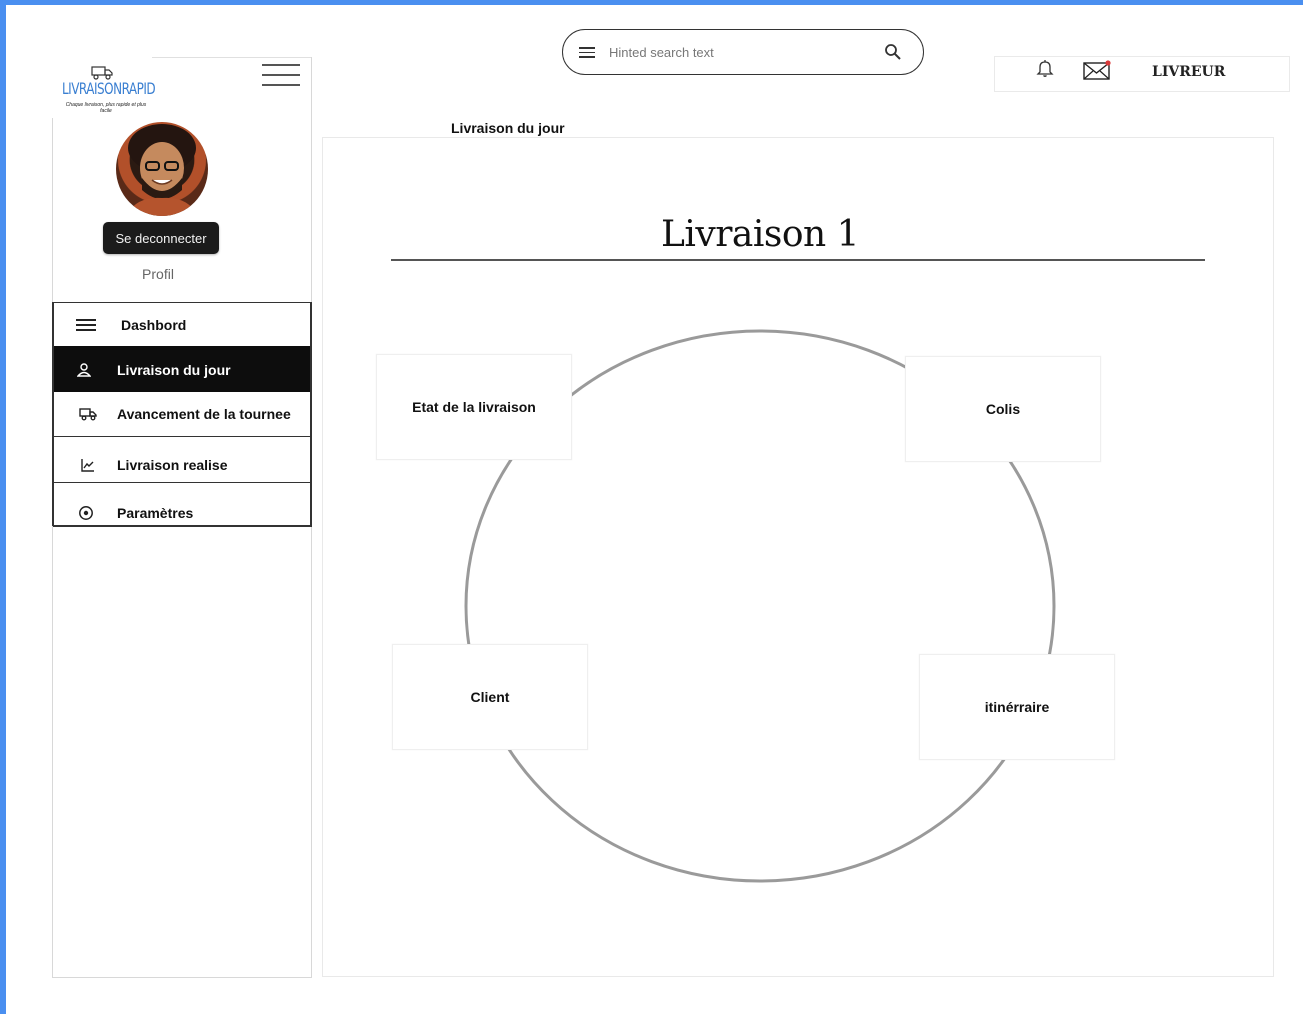 The image size is (1303, 1014). What do you see at coordinates (1188, 72) in the screenshot?
I see `user-role-label: LIVREUR` at bounding box center [1188, 72].